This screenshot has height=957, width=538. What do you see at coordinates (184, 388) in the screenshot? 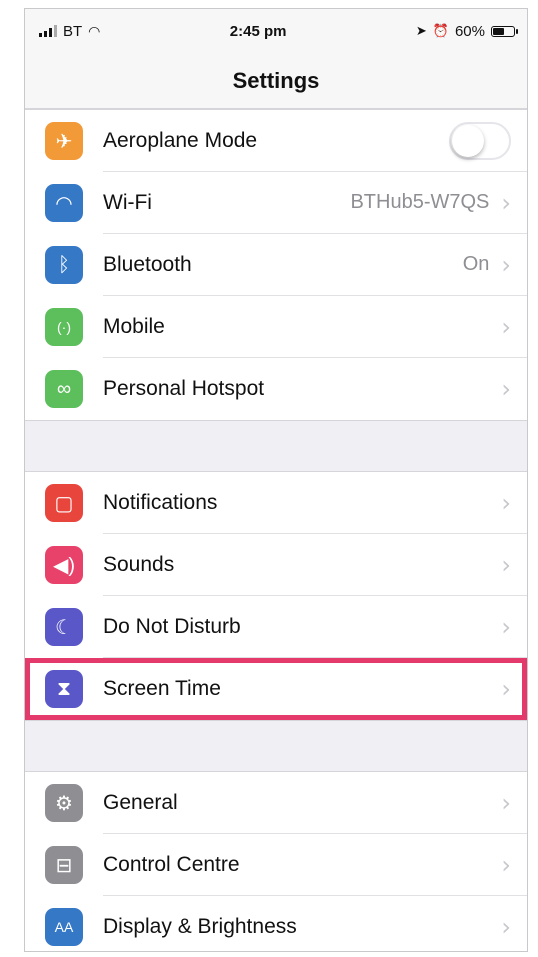
I see `row-label: Personal Hotspot` at bounding box center [184, 388].